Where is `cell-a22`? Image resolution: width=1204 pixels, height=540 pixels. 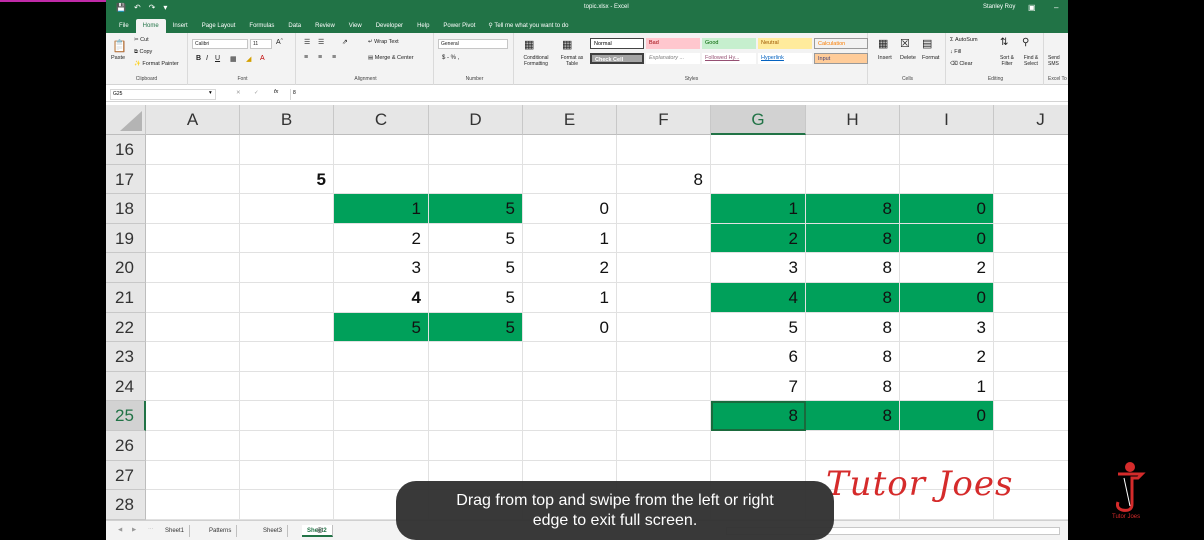 cell-a22 is located at coordinates (193, 327).